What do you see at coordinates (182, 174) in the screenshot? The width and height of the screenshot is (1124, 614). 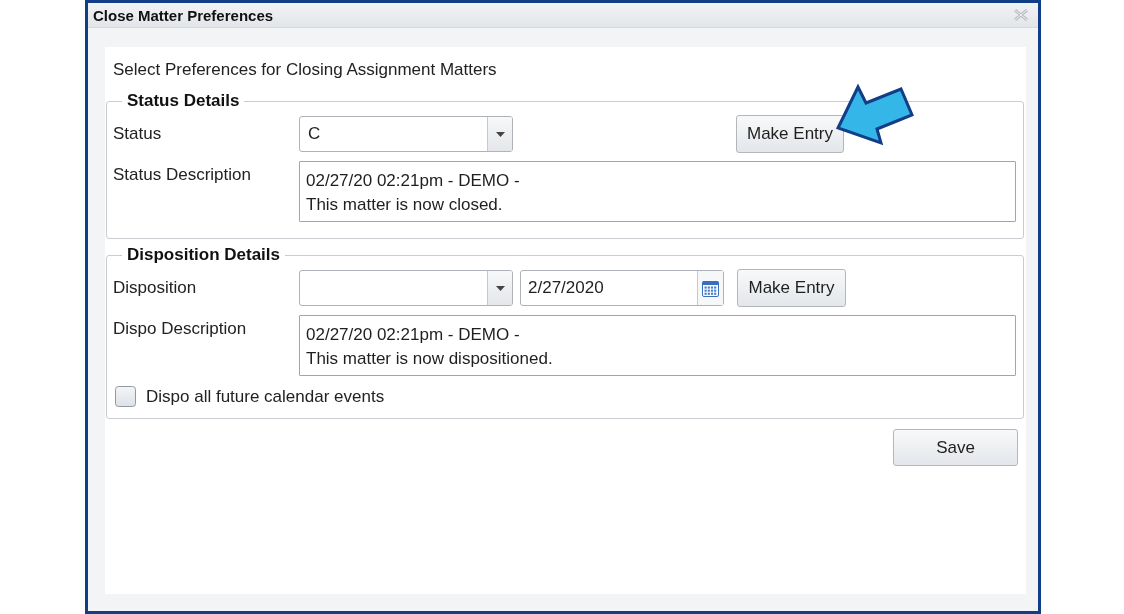 I see `status-description-label: Status Description` at bounding box center [182, 174].